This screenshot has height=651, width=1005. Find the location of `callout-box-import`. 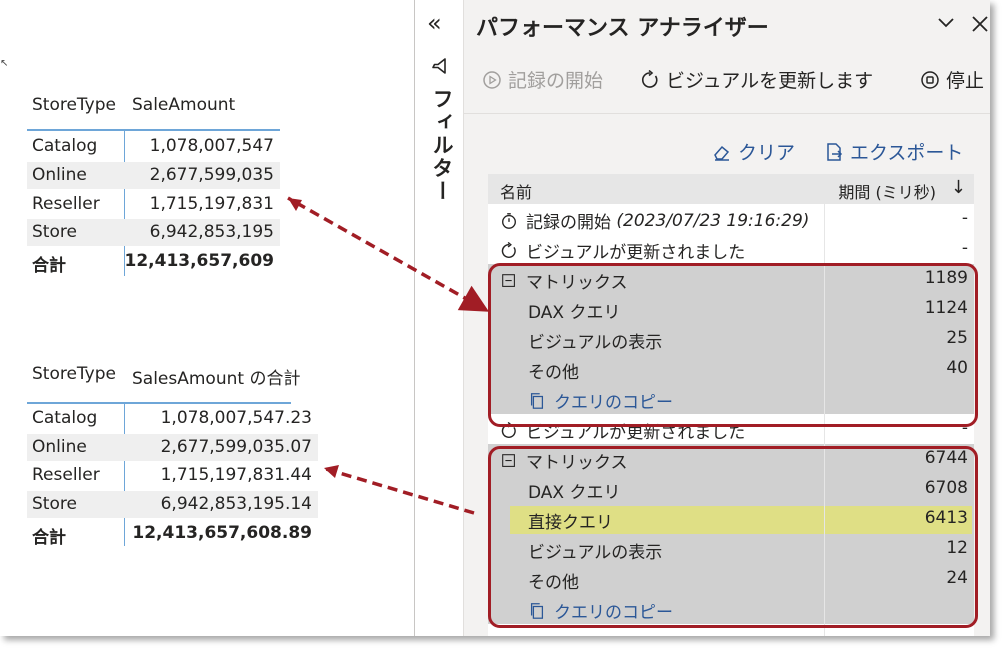

callout-box-import is located at coordinates (733, 345).